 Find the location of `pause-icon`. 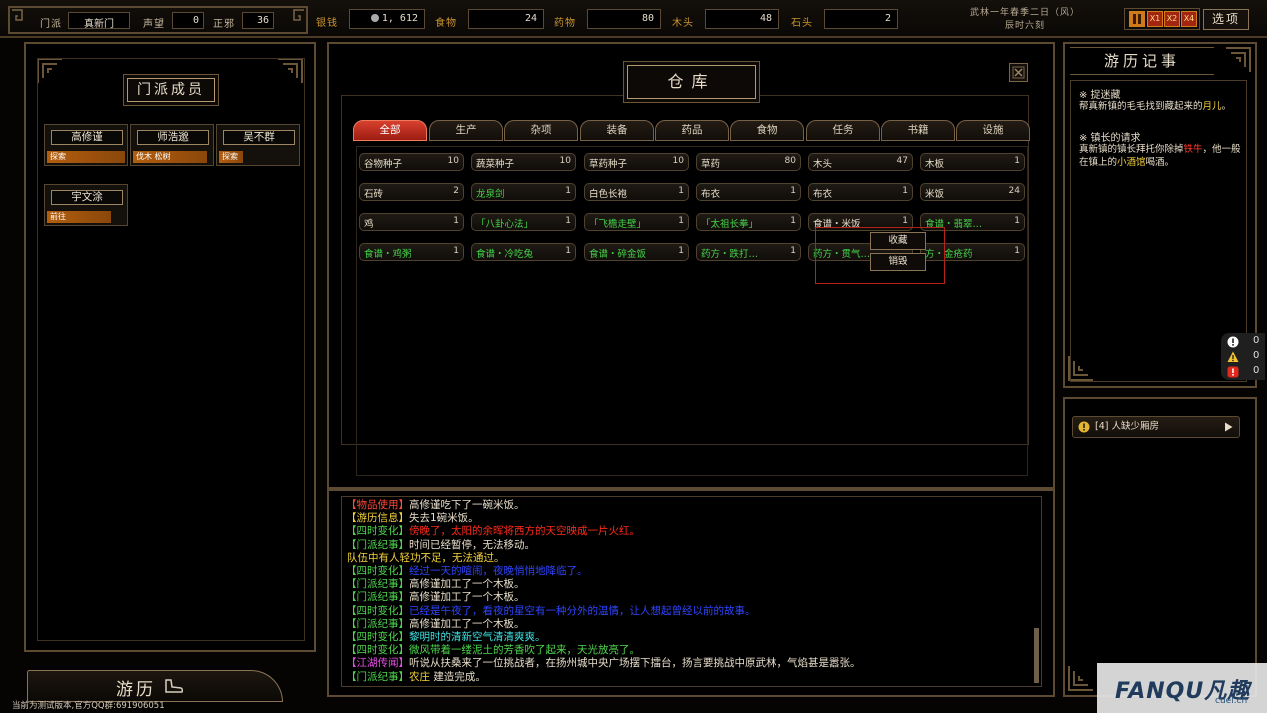

pause-icon is located at coordinates (1137, 19).